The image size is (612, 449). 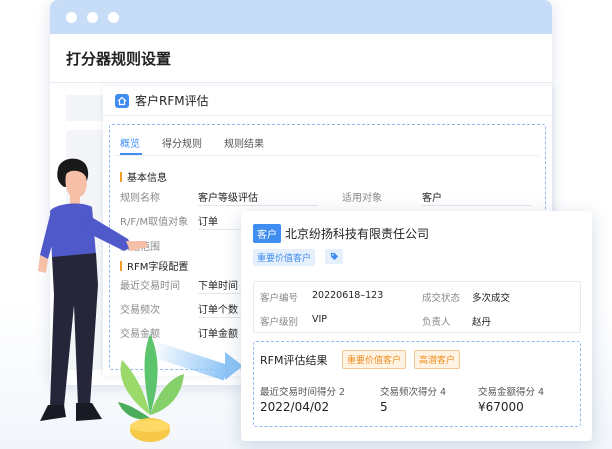 I want to click on target-label: 适用对象, so click(x=362, y=198).